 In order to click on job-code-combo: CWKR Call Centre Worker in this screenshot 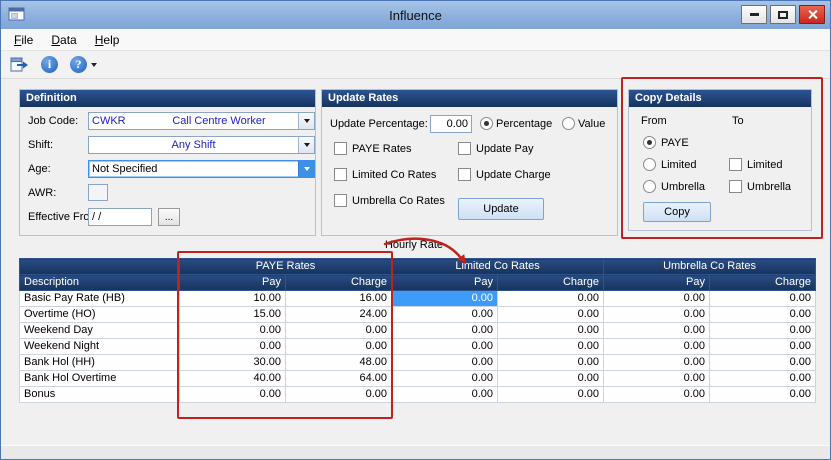, I will do `click(201, 121)`.